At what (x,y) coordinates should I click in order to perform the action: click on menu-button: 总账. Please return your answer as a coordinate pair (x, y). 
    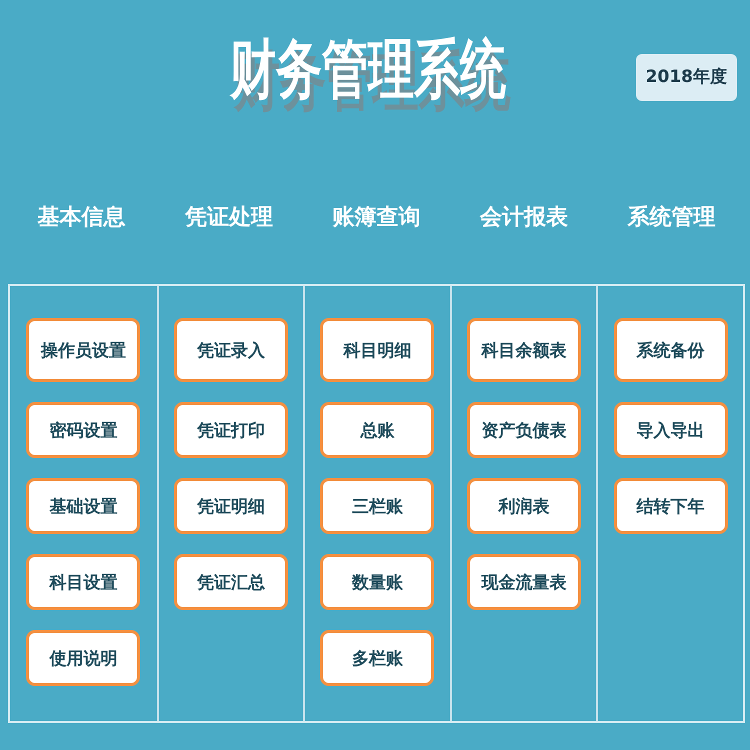
    Looking at the image, I should click on (377, 430).